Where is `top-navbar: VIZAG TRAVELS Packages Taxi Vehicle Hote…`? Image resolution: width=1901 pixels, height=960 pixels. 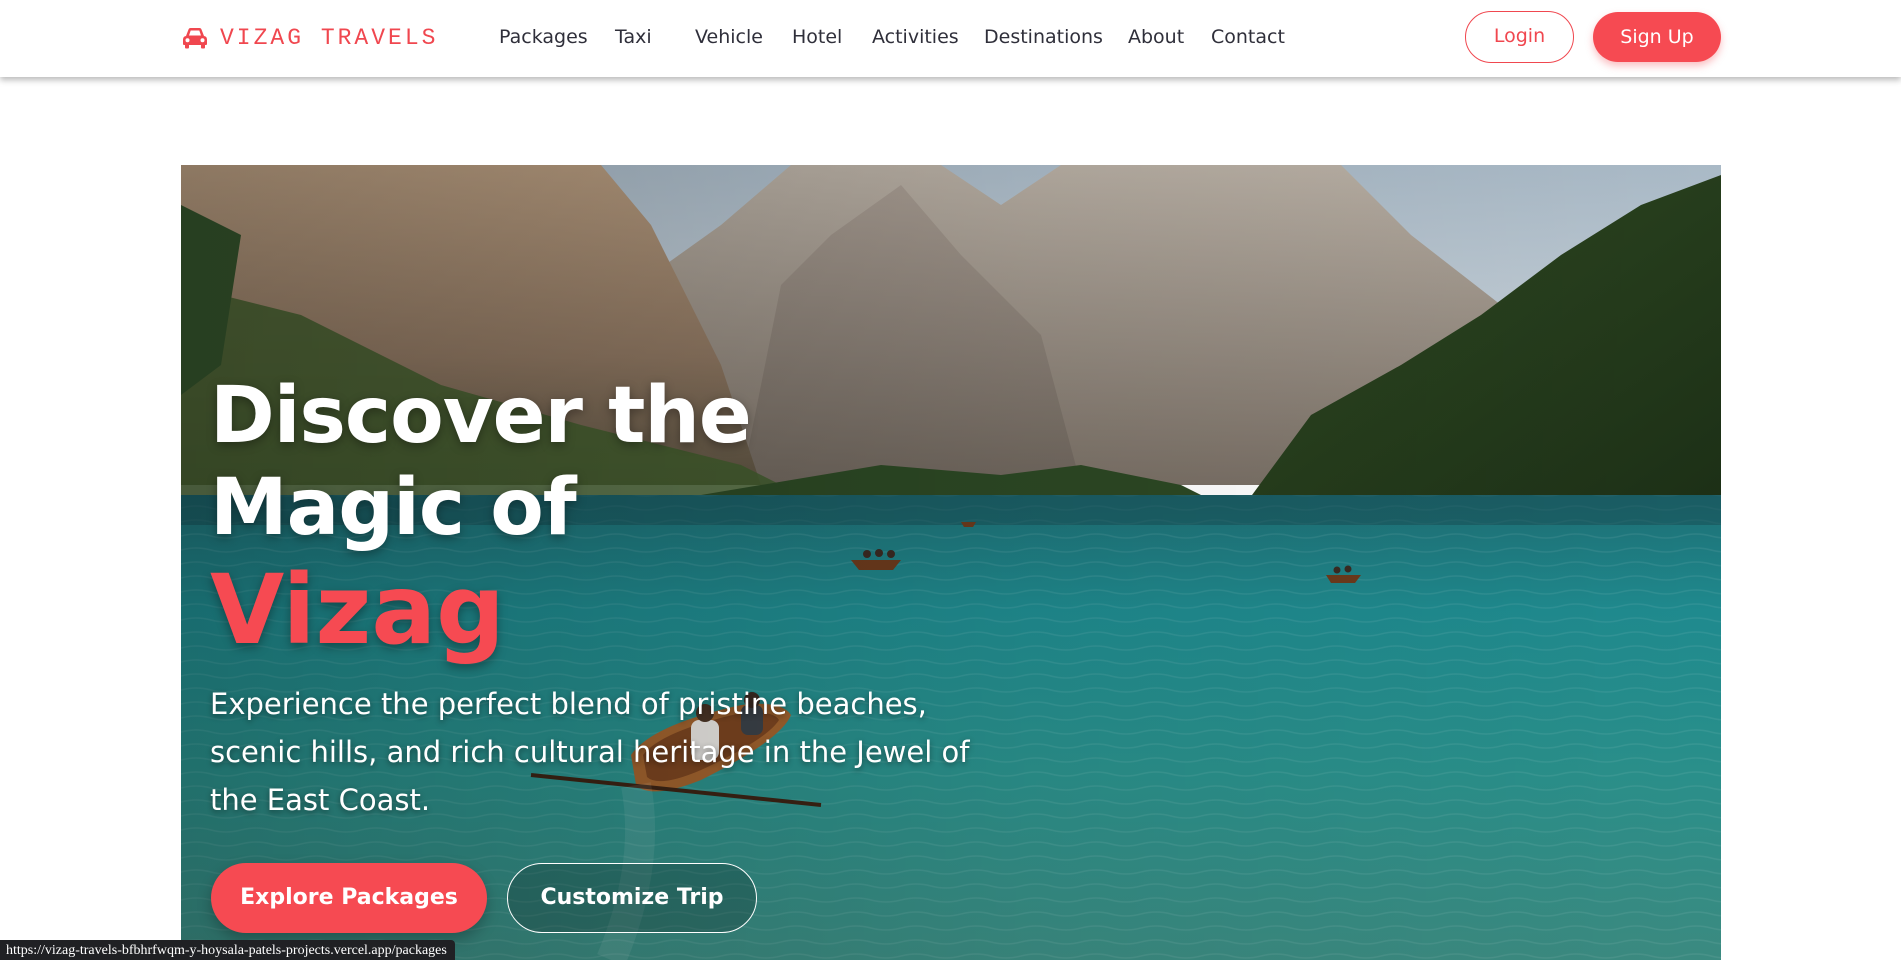 top-navbar: VIZAG TRAVELS Packages Taxi Vehicle Hote… is located at coordinates (950, 38).